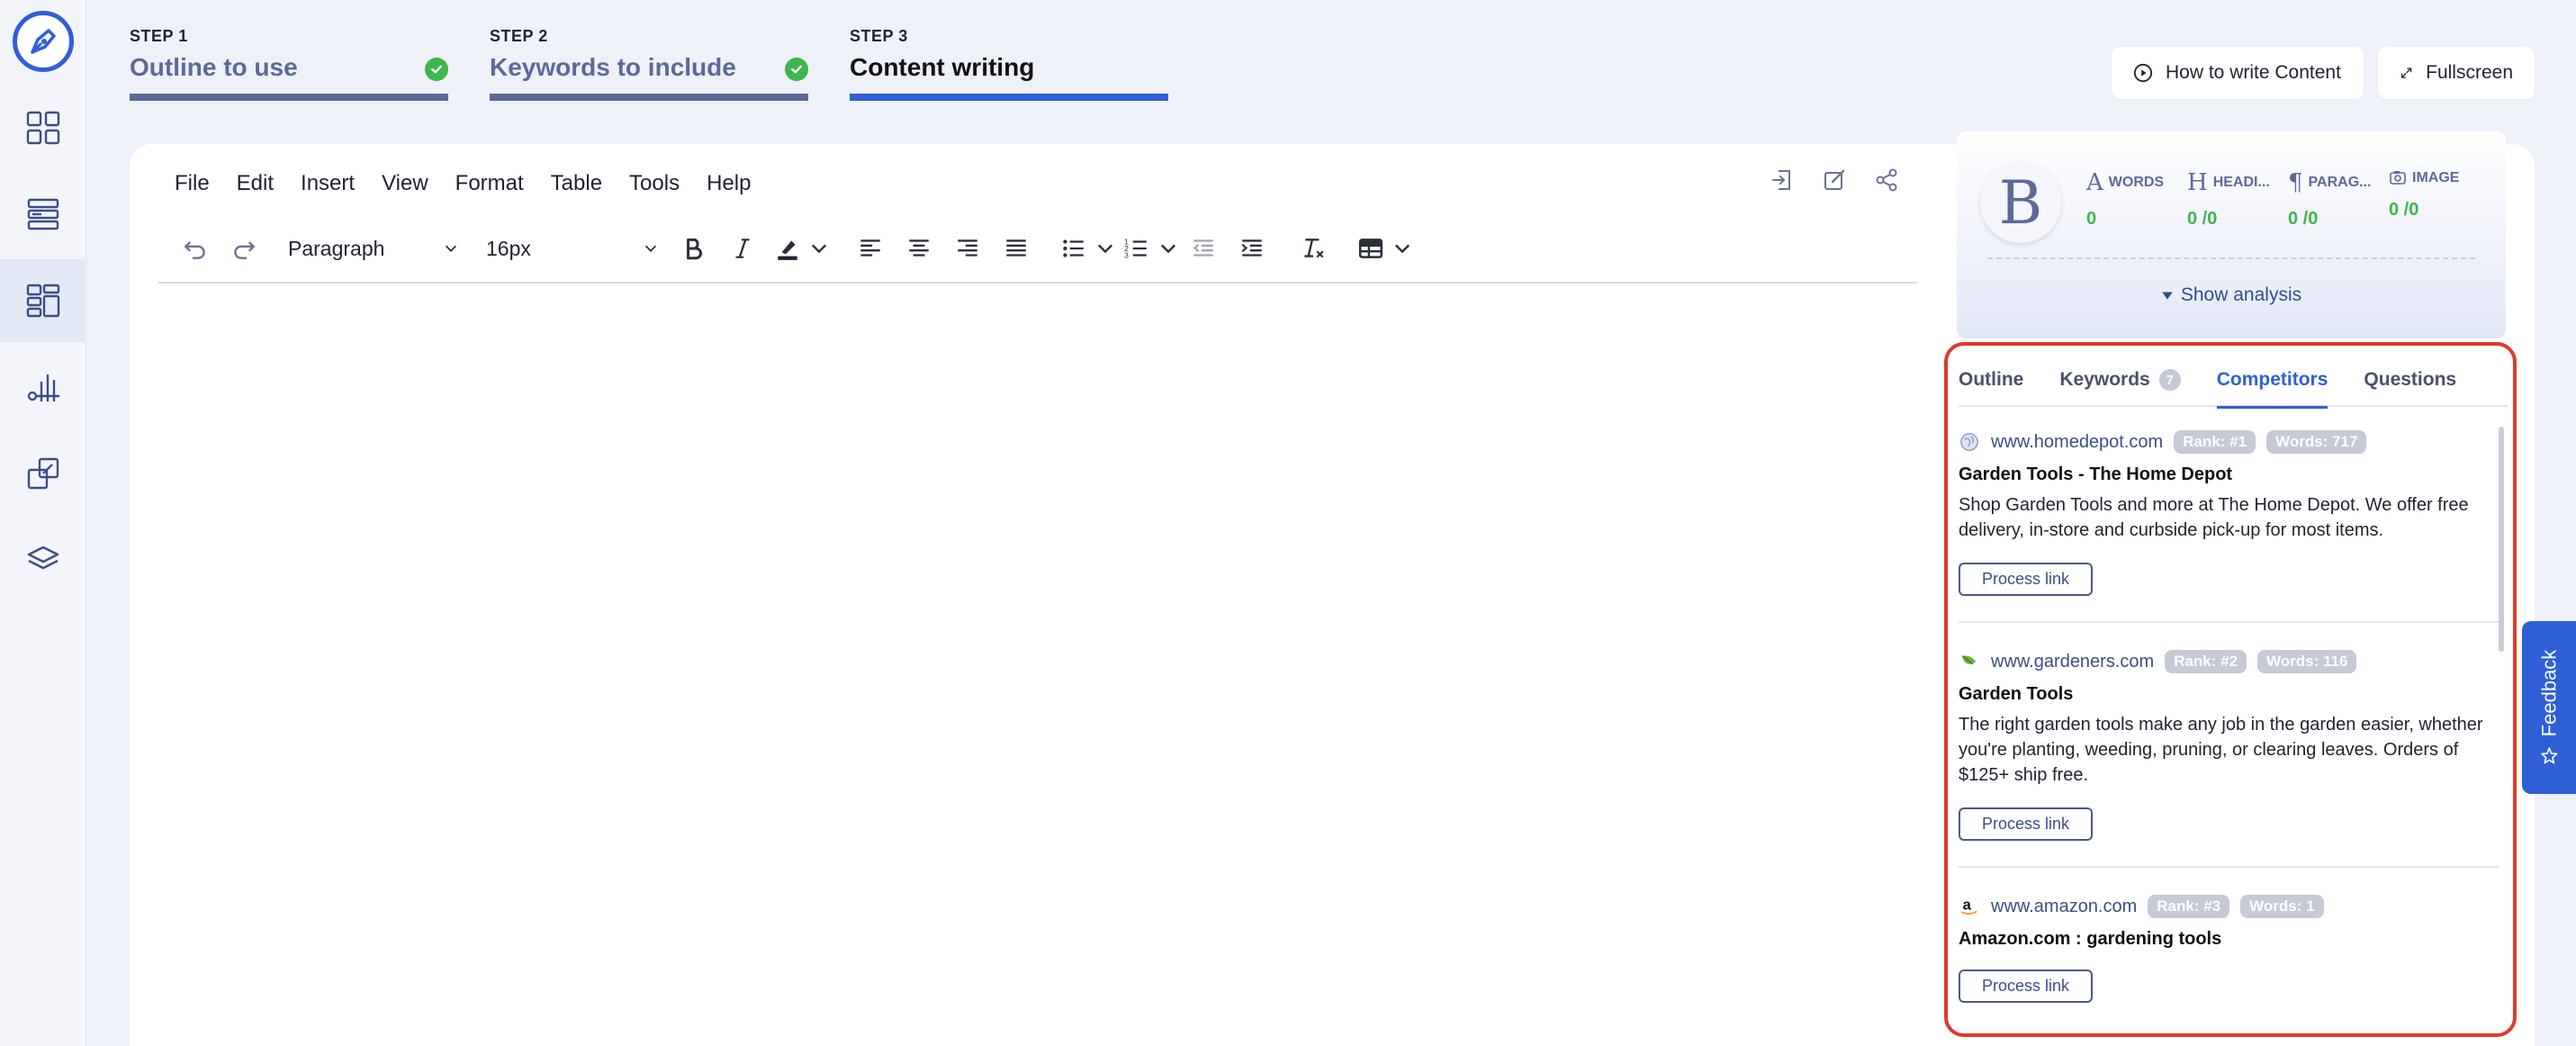 Image resolution: width=2576 pixels, height=1046 pixels. Describe the element at coordinates (2167, 296) in the screenshot. I see `caret-down-icon` at that location.